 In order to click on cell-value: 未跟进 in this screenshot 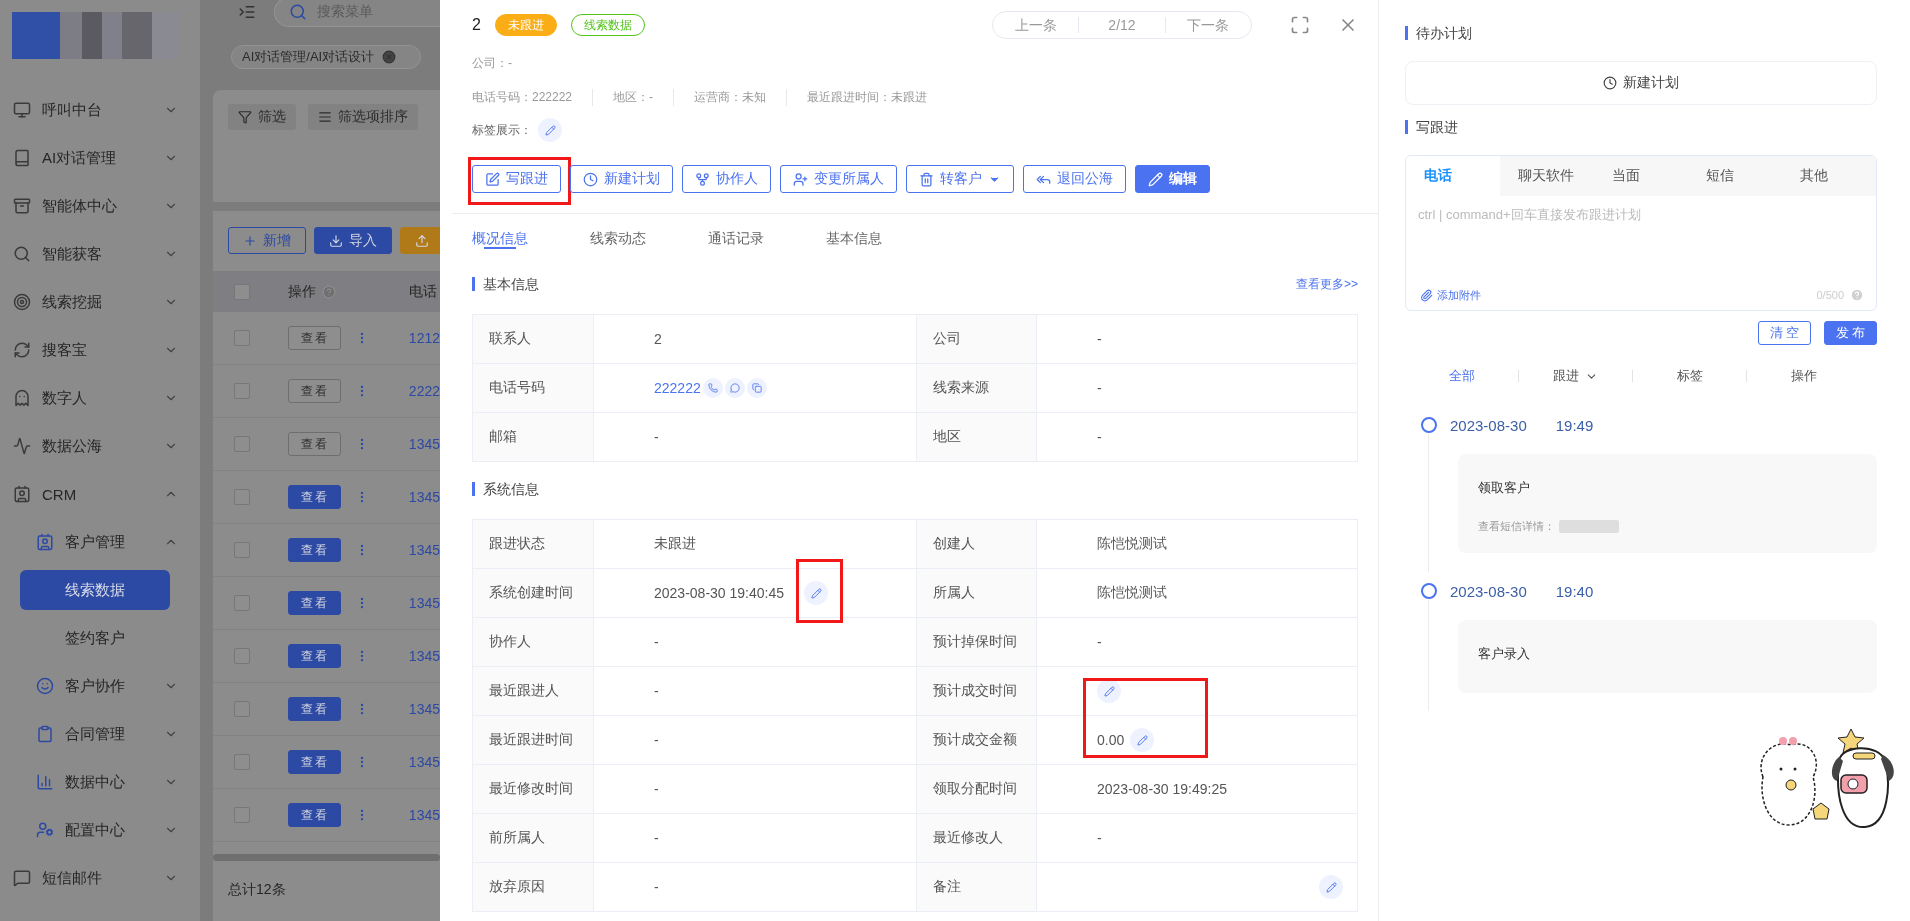, I will do `click(675, 544)`.